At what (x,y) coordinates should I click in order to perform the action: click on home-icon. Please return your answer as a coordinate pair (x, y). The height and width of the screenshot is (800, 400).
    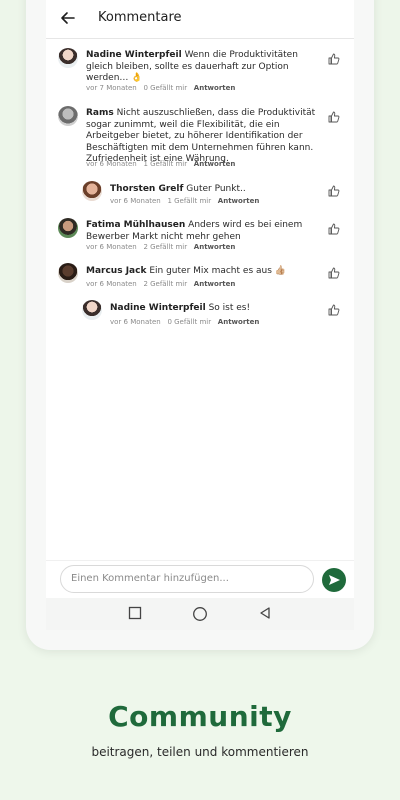
    Looking at the image, I should click on (200, 614).